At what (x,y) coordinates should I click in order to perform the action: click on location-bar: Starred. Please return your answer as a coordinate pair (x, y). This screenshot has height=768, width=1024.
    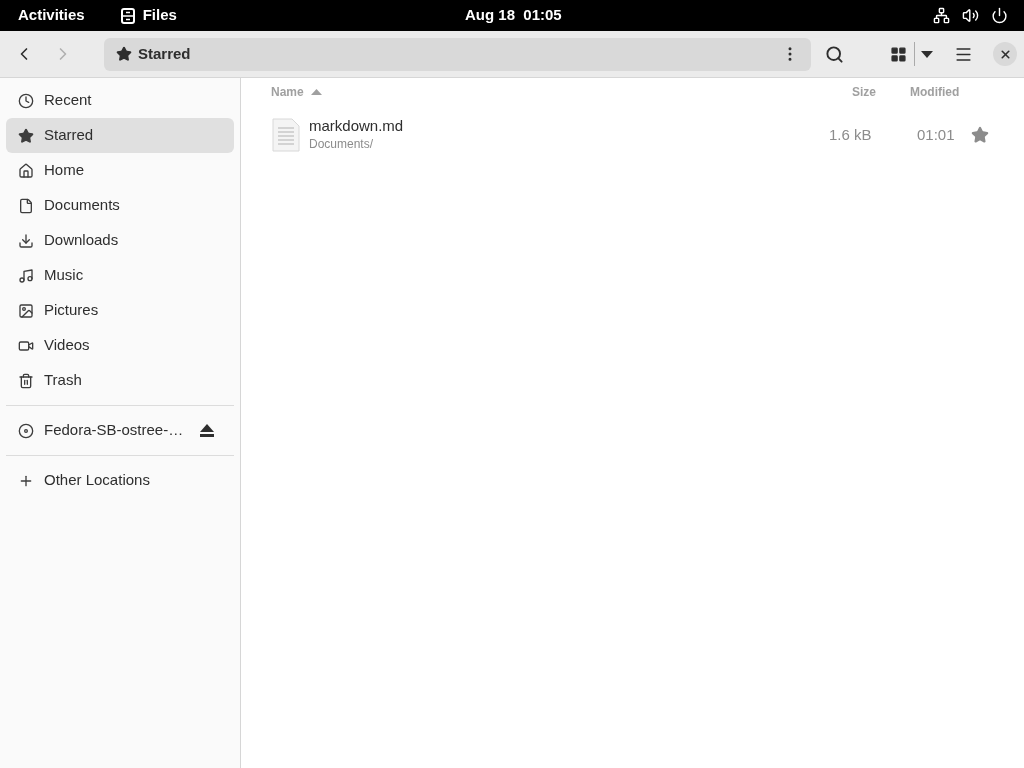
    Looking at the image, I should click on (457, 54).